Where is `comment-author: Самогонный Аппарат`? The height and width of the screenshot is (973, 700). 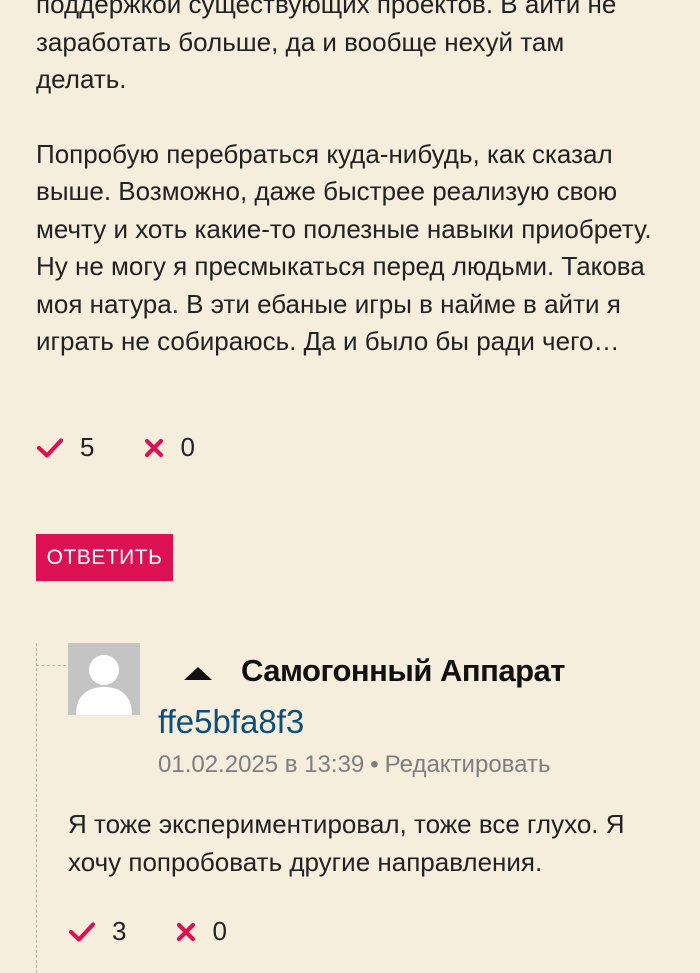 comment-author: Самогонный Аппарат is located at coordinates (403, 670).